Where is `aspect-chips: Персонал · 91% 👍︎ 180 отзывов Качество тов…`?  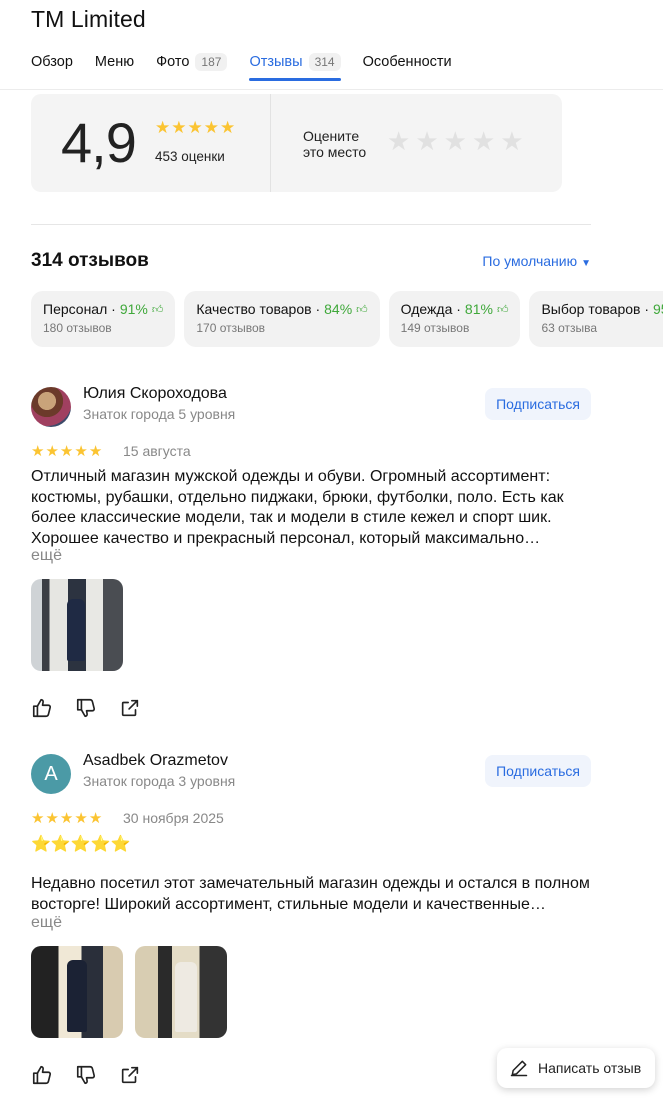 aspect-chips: Персонал · 91% 👍︎ 180 отзывов Качество тов… is located at coordinates (347, 319).